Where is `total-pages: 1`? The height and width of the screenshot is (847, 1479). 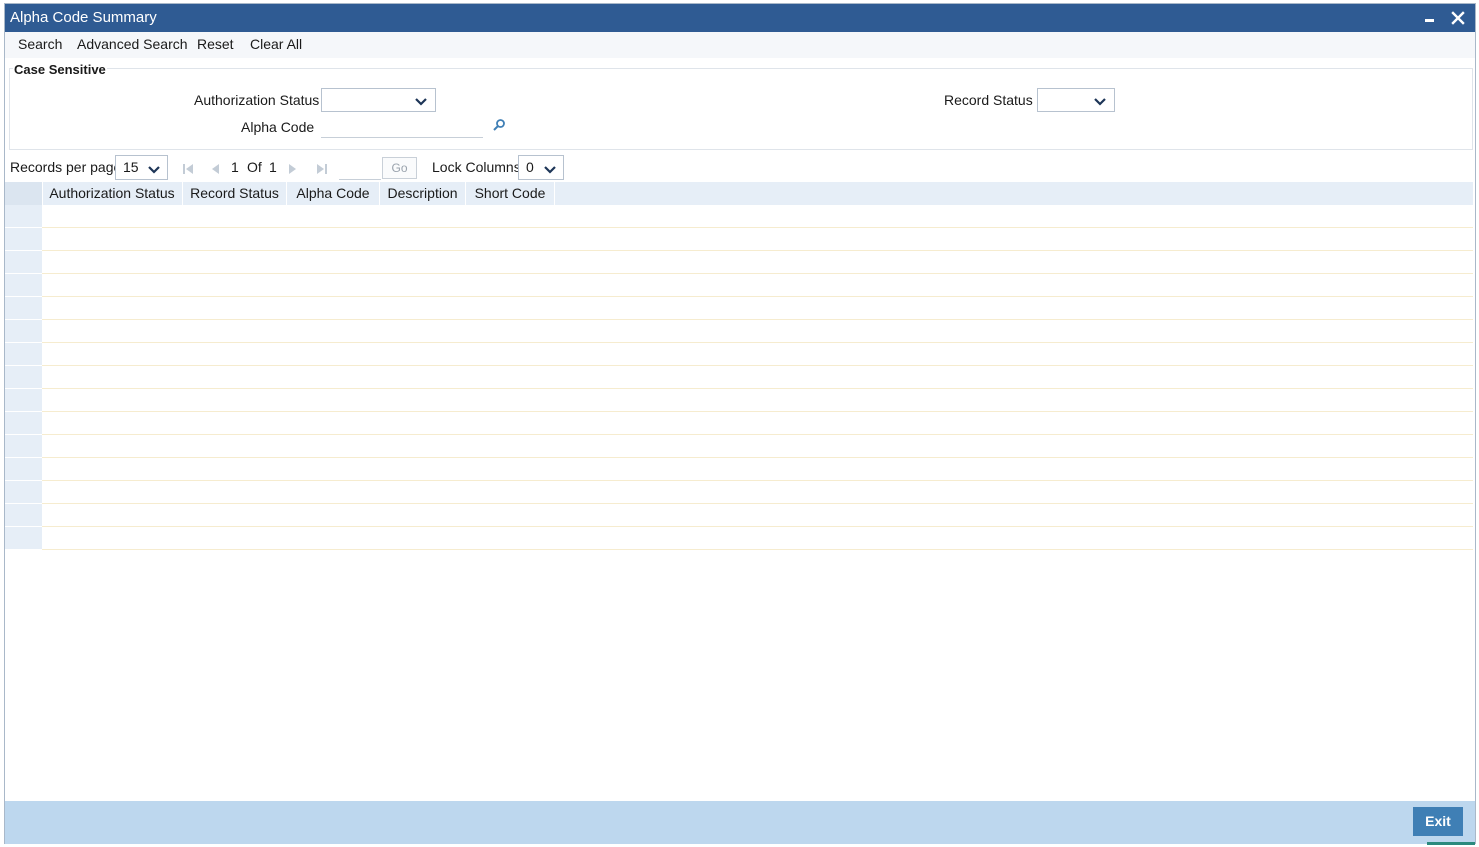
total-pages: 1 is located at coordinates (273, 167).